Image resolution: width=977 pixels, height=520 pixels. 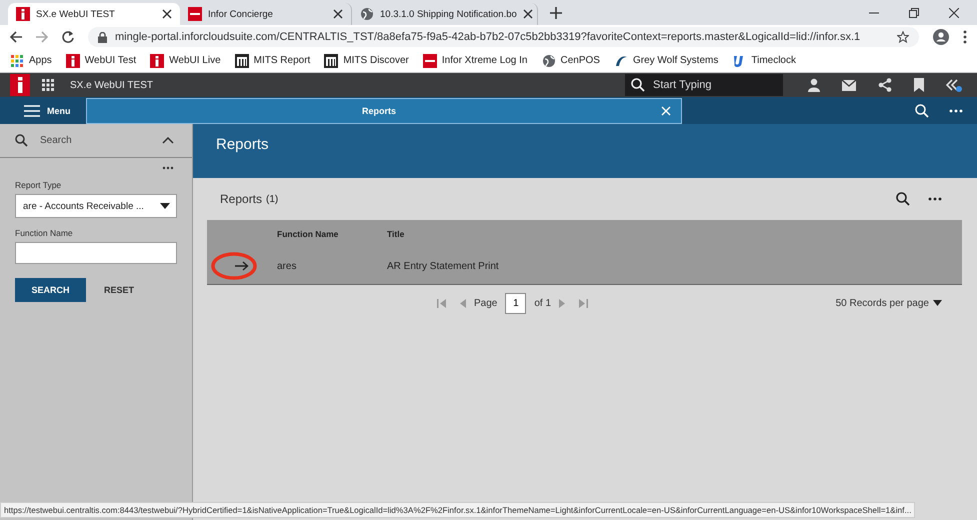 I want to click on bookmark: WebUI Test, so click(x=101, y=61).